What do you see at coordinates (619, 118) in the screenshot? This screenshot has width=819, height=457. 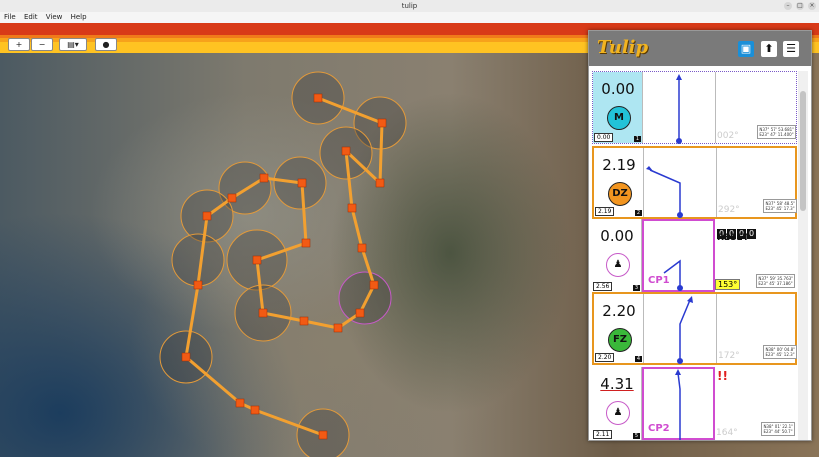 I see `waypoint-type-badge: M` at bounding box center [619, 118].